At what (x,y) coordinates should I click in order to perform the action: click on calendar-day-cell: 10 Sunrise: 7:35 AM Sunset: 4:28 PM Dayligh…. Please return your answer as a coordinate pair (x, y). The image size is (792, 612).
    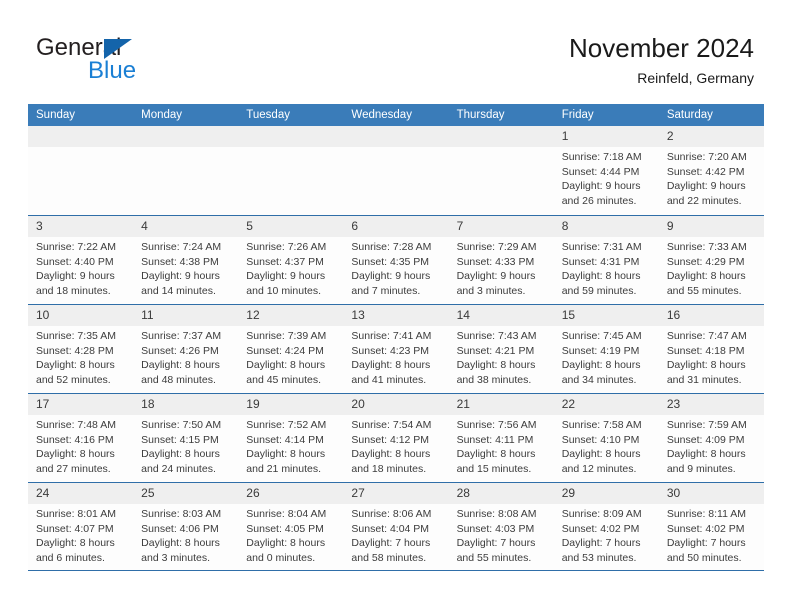
    Looking at the image, I should click on (81, 349).